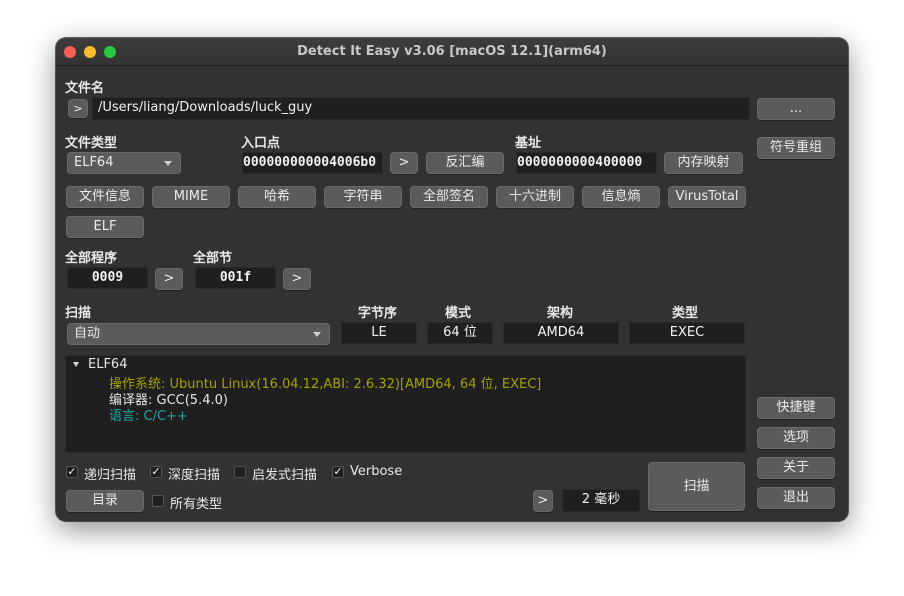 This screenshot has width=904, height=596. What do you see at coordinates (235, 278) in the screenshot?
I see `sections-count-field: 001f` at bounding box center [235, 278].